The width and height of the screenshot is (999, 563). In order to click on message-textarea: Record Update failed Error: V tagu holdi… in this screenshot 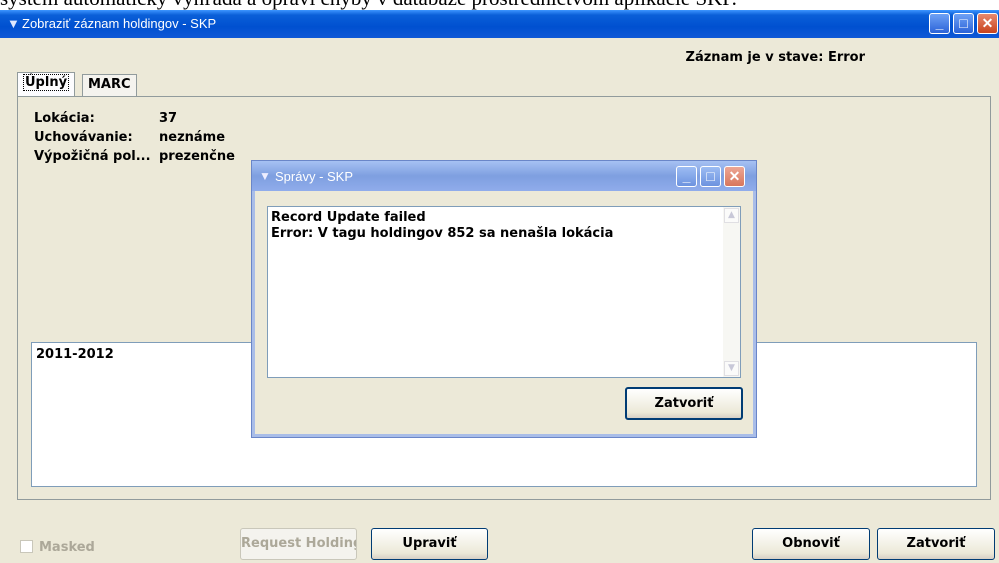, I will do `click(504, 292)`.